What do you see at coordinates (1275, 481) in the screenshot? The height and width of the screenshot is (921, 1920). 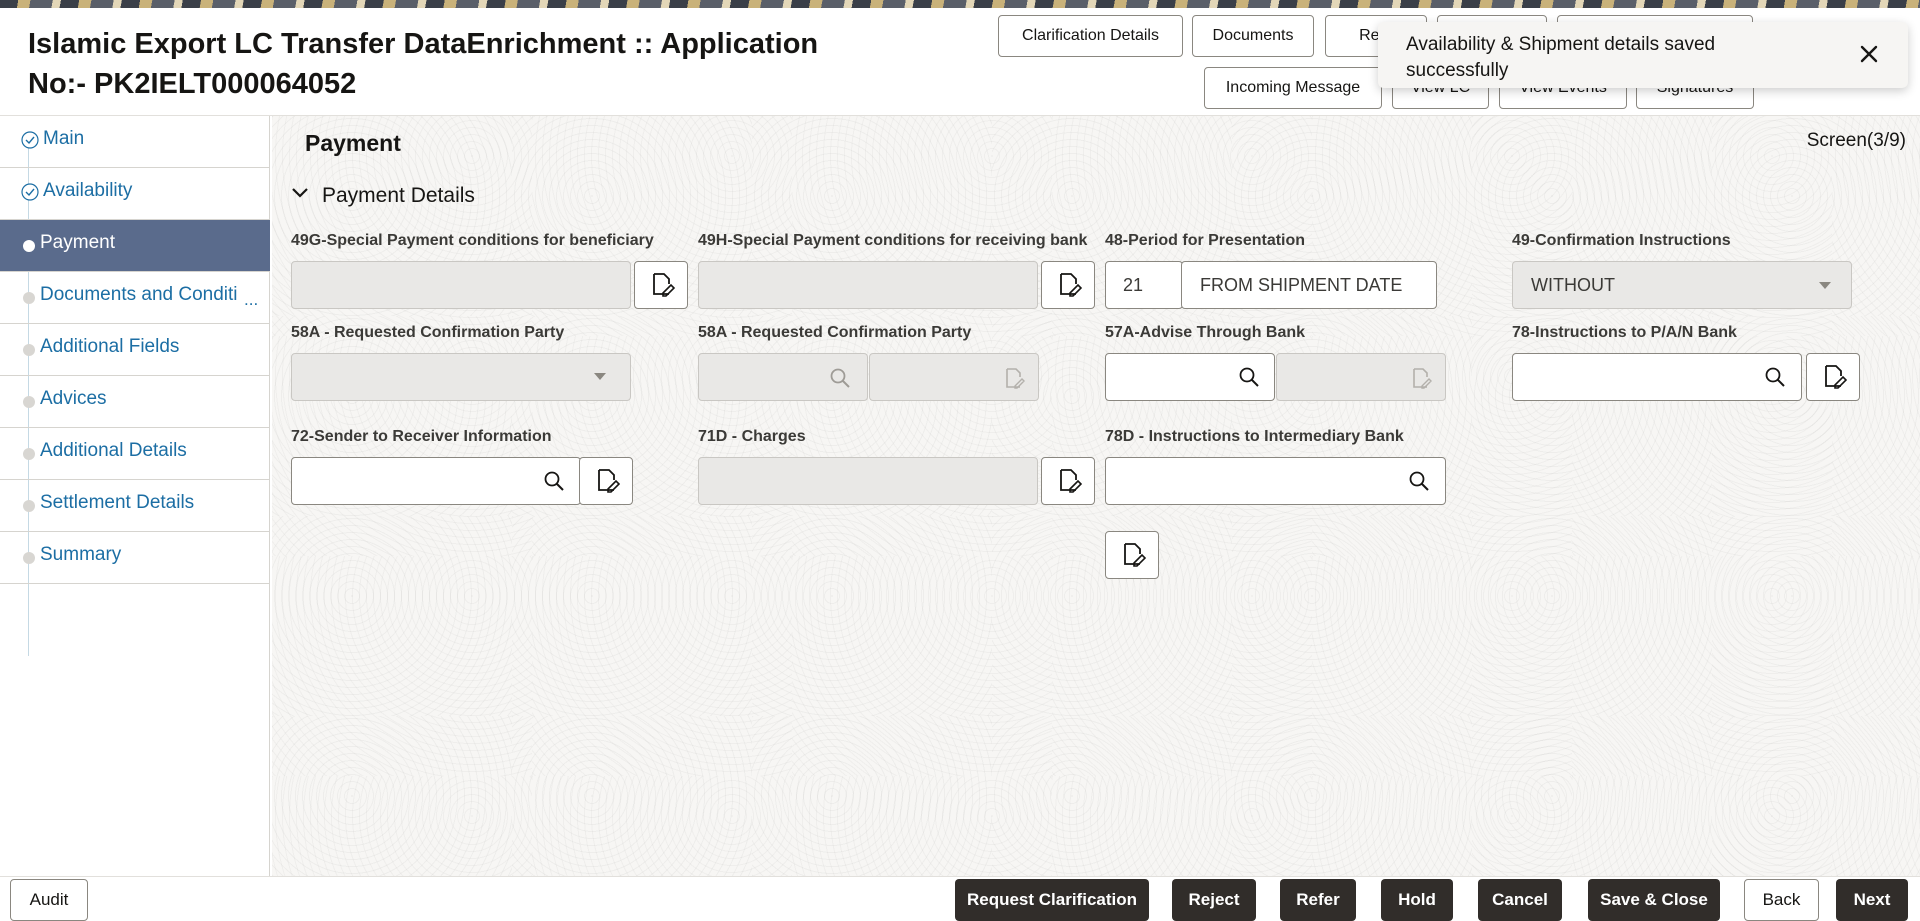 I see `intermediary-bank-instructions-input` at bounding box center [1275, 481].